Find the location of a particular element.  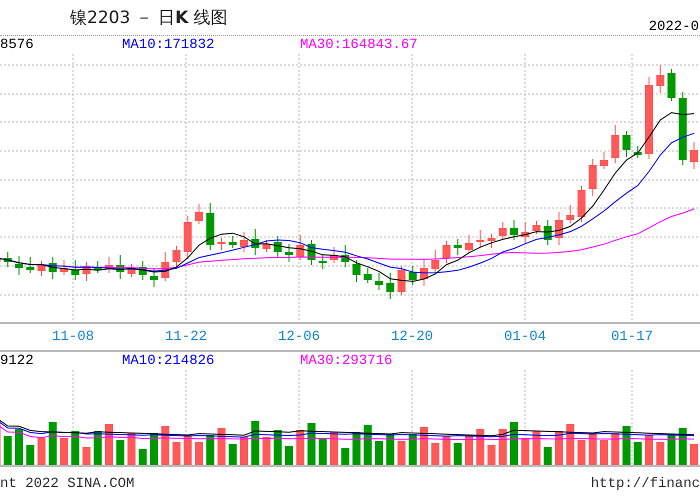

axis-label: 11-22 is located at coordinates (186, 337).